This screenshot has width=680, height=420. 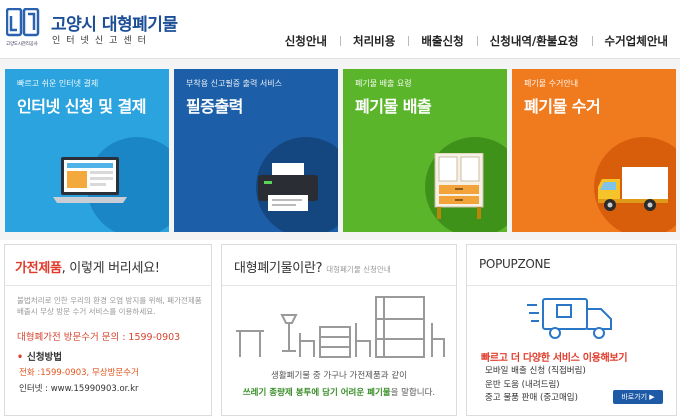 What do you see at coordinates (110, 268) in the screenshot?
I see `appliance-heading-rest: , 이렇게 버리세요!` at bounding box center [110, 268].